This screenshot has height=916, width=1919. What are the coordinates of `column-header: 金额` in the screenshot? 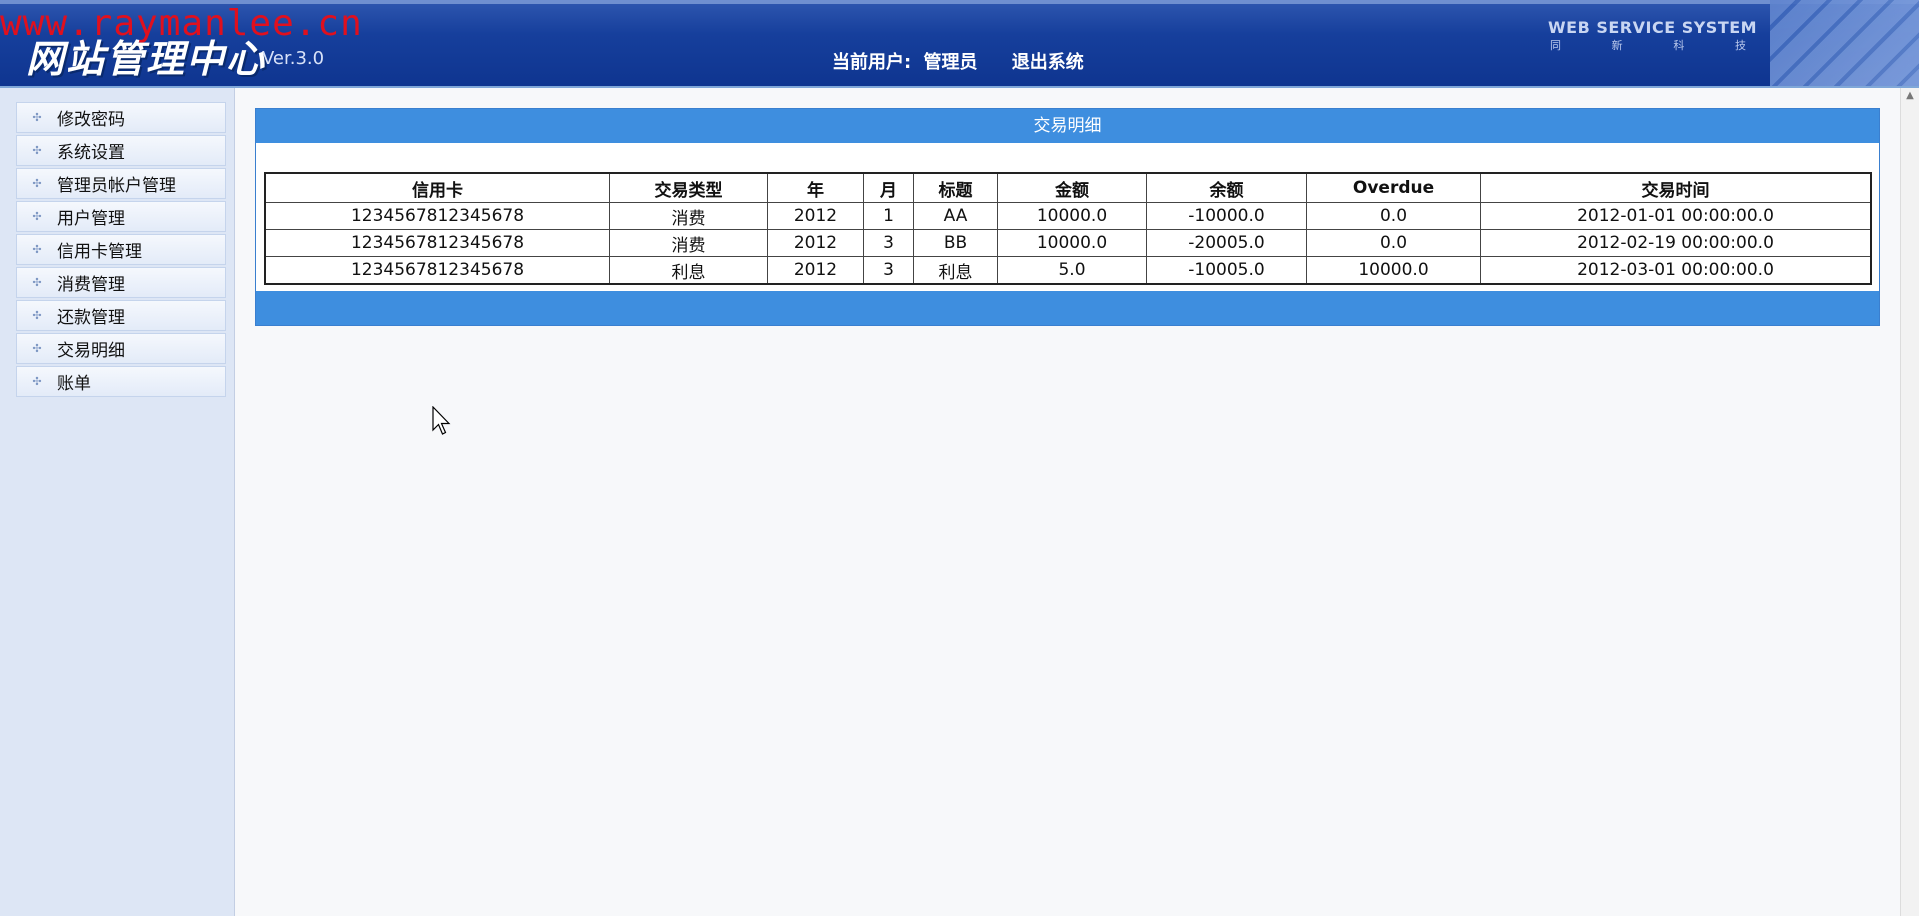 It's located at (1072, 187).